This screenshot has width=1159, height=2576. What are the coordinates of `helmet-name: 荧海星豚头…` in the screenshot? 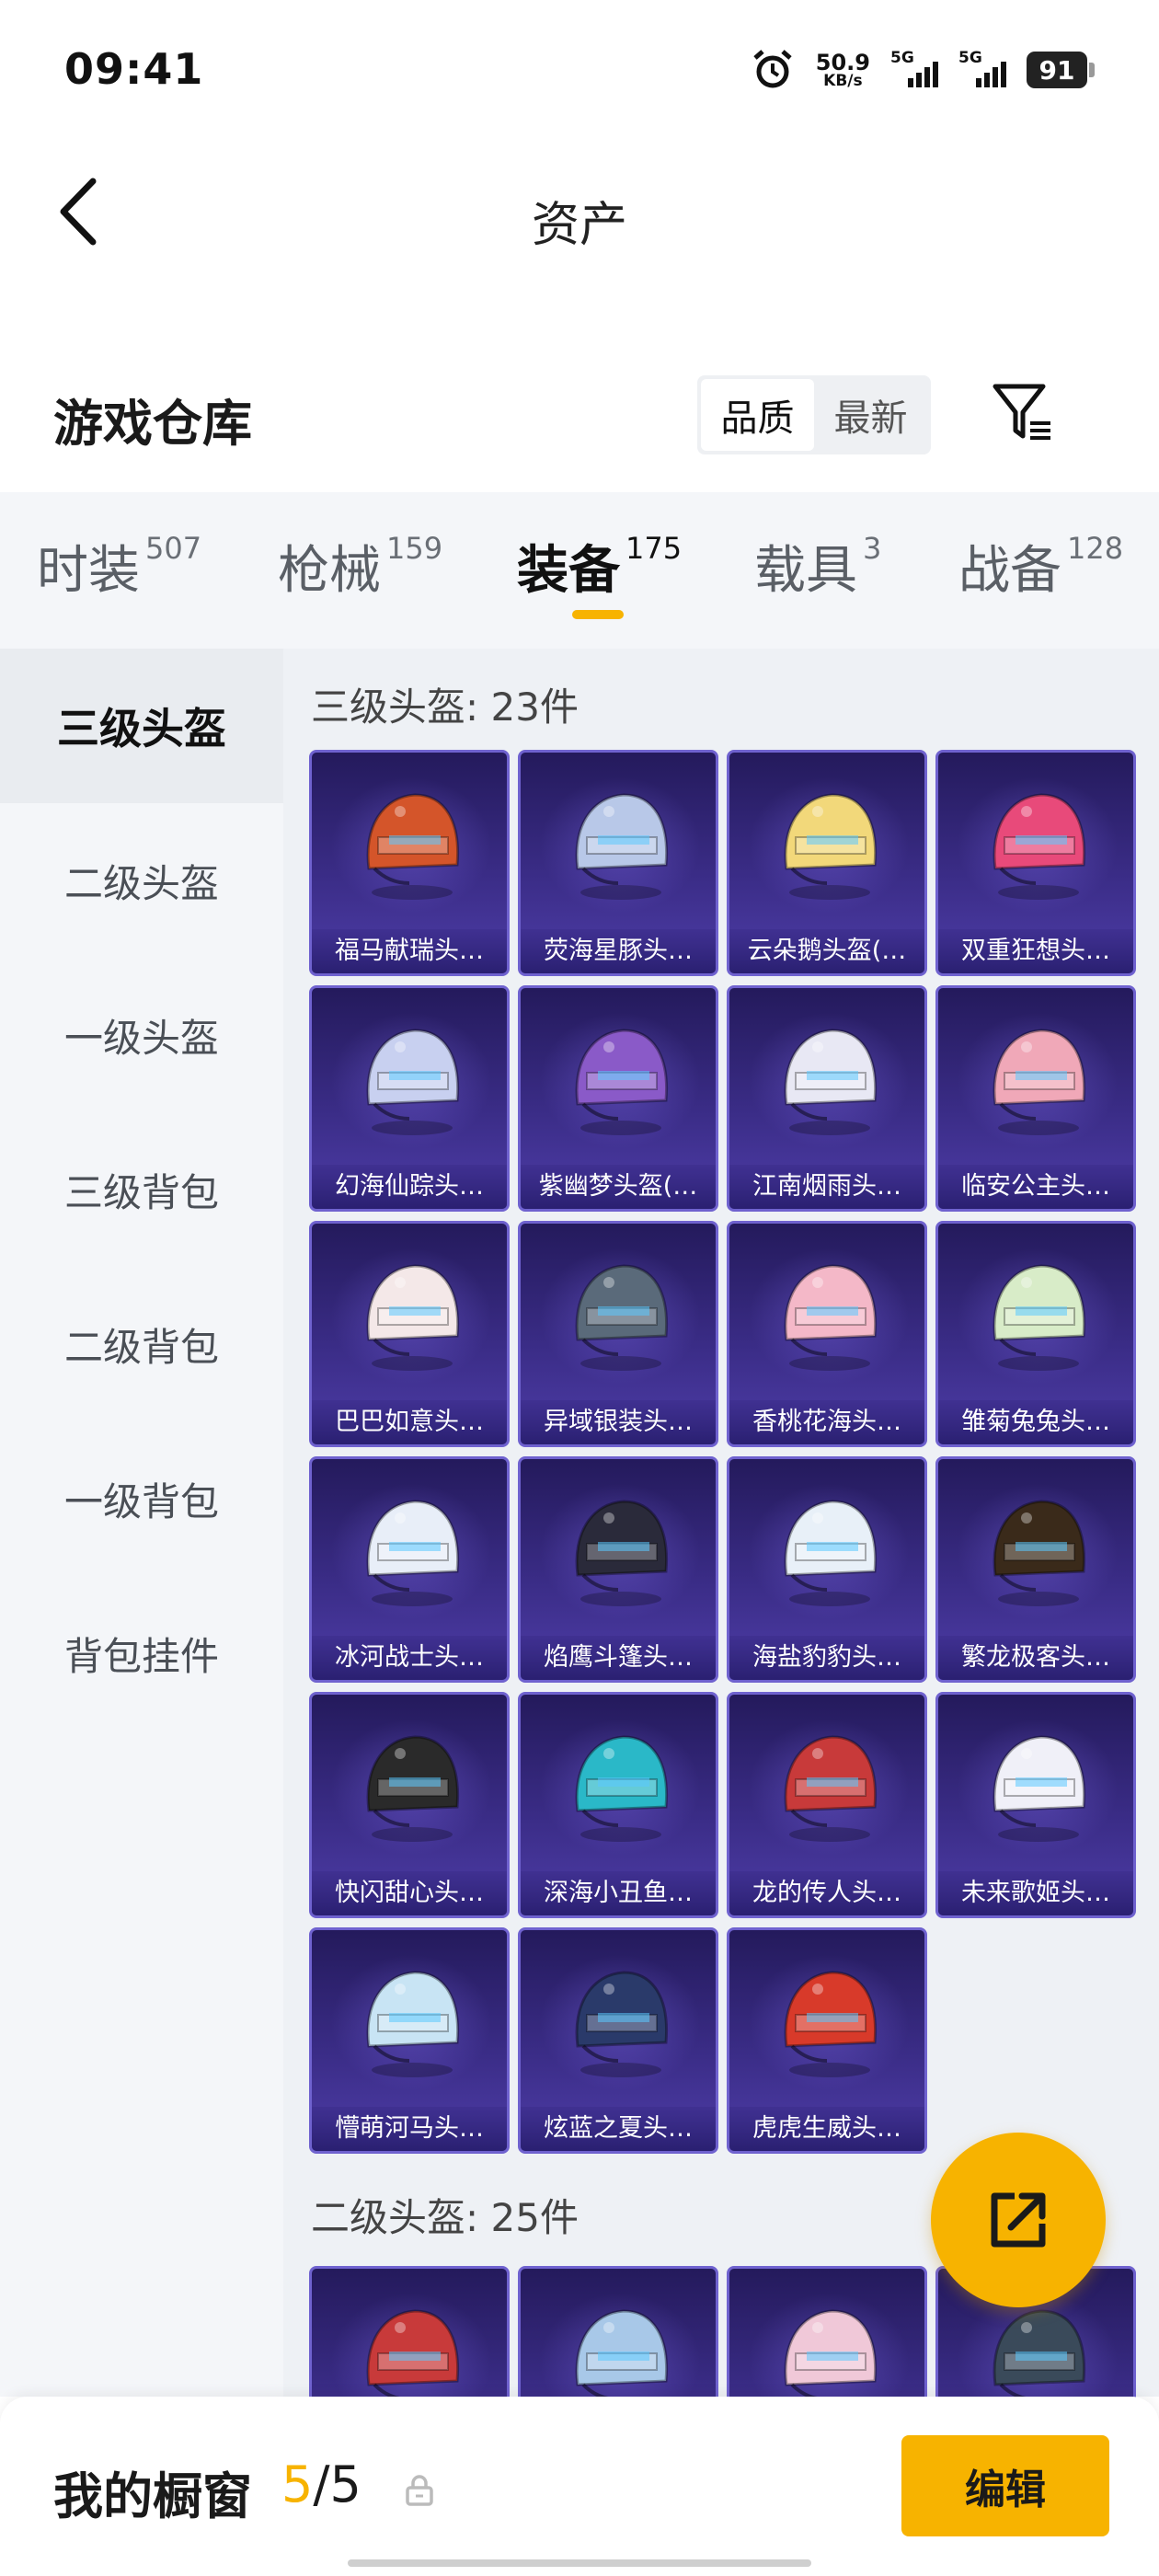 It's located at (618, 951).